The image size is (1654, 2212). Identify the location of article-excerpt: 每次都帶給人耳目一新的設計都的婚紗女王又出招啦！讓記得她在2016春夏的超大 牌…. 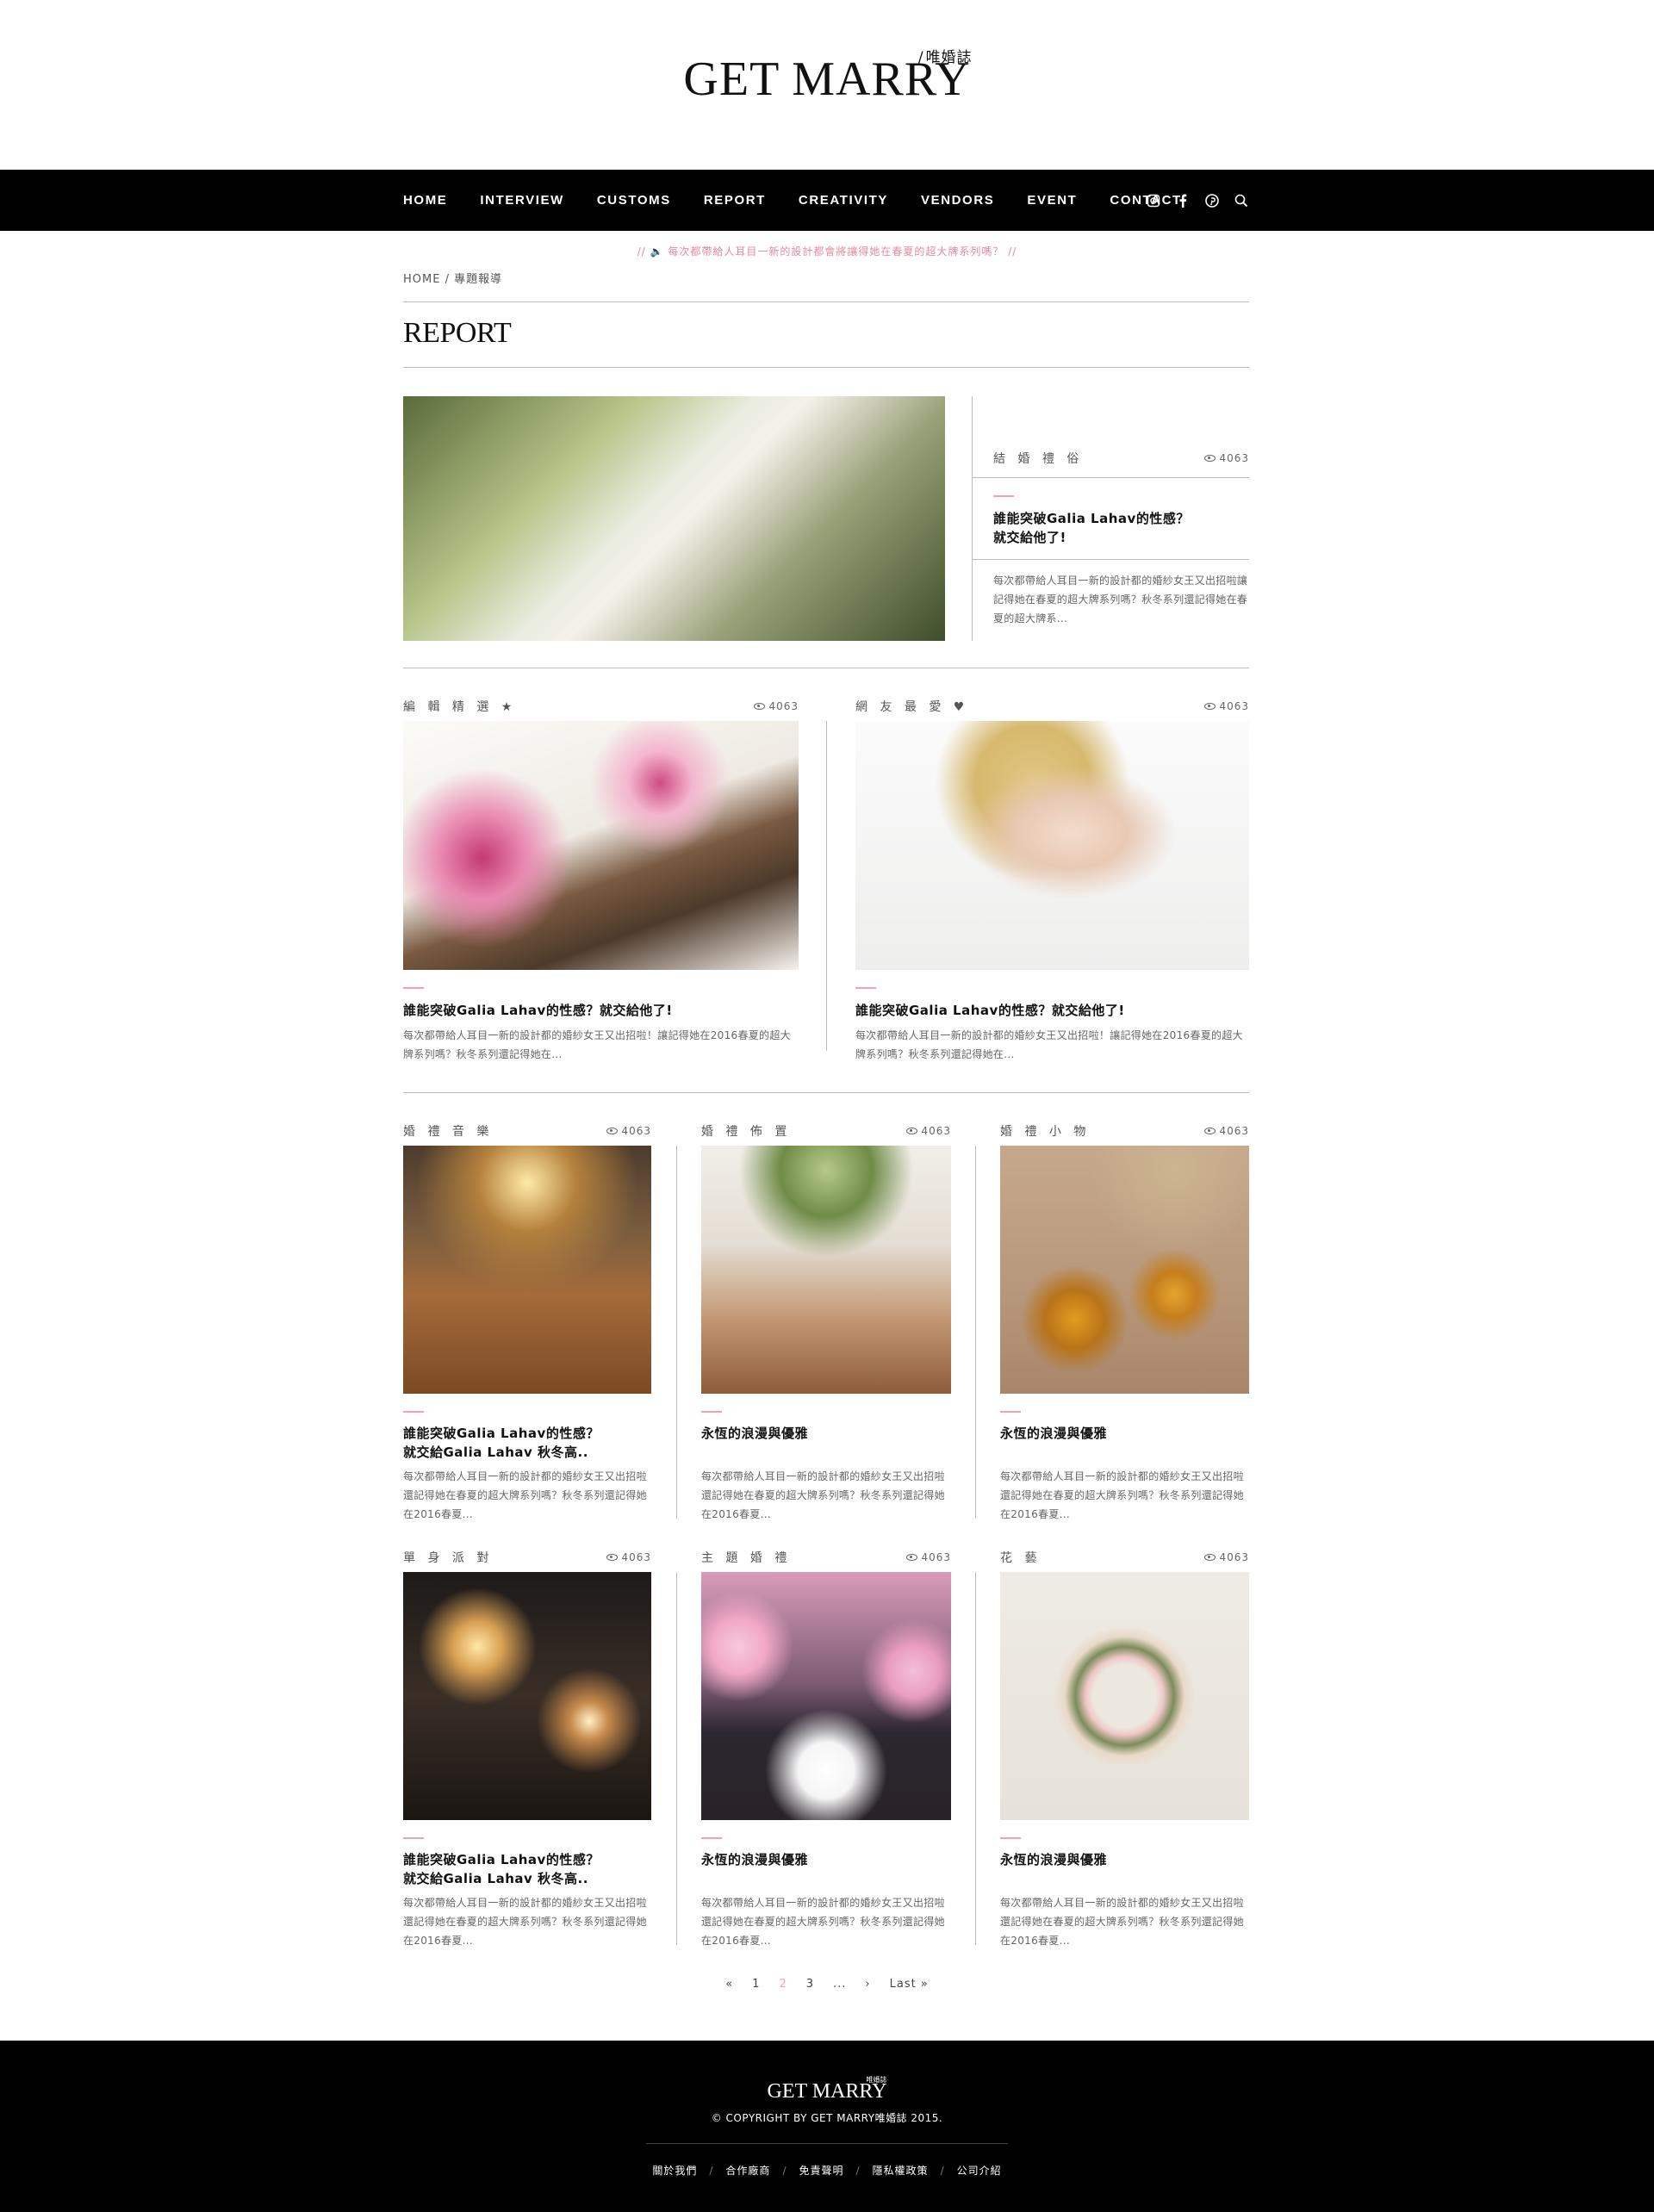
(601, 1045).